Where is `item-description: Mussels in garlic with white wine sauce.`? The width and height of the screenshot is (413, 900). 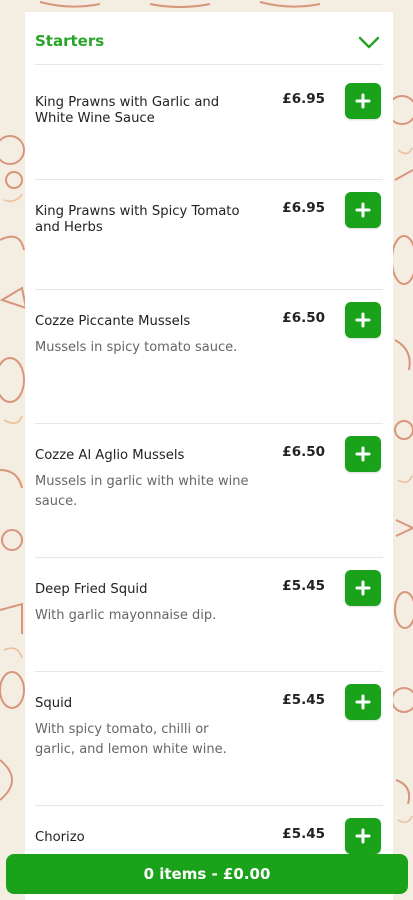 item-description: Mussels in garlic with white wine sauce. is located at coordinates (142, 491).